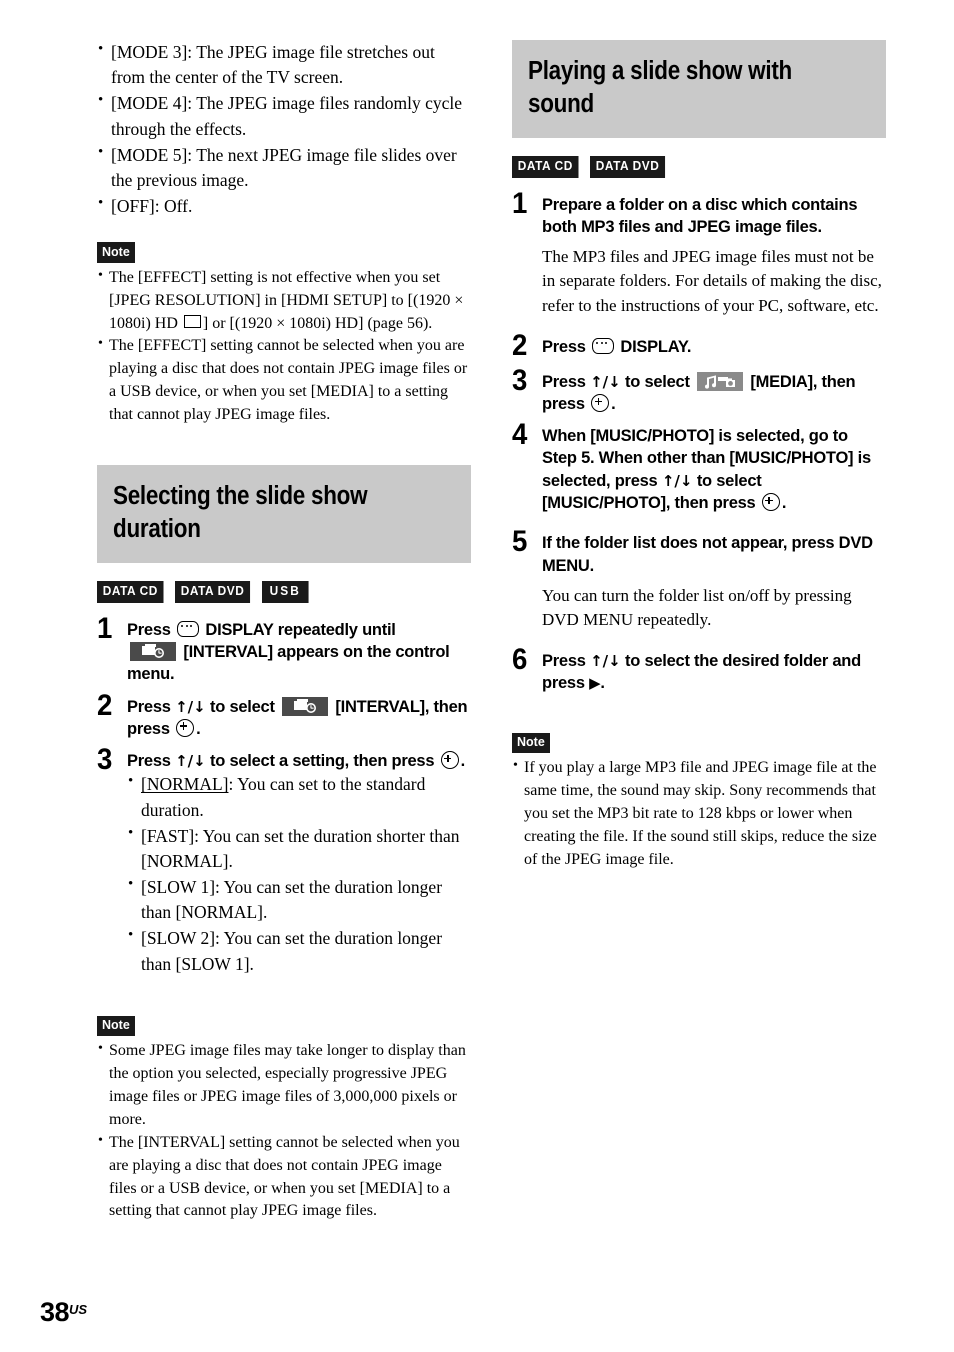 The width and height of the screenshot is (954, 1352). What do you see at coordinates (720, 381) in the screenshot?
I see `media-menu-icon` at bounding box center [720, 381].